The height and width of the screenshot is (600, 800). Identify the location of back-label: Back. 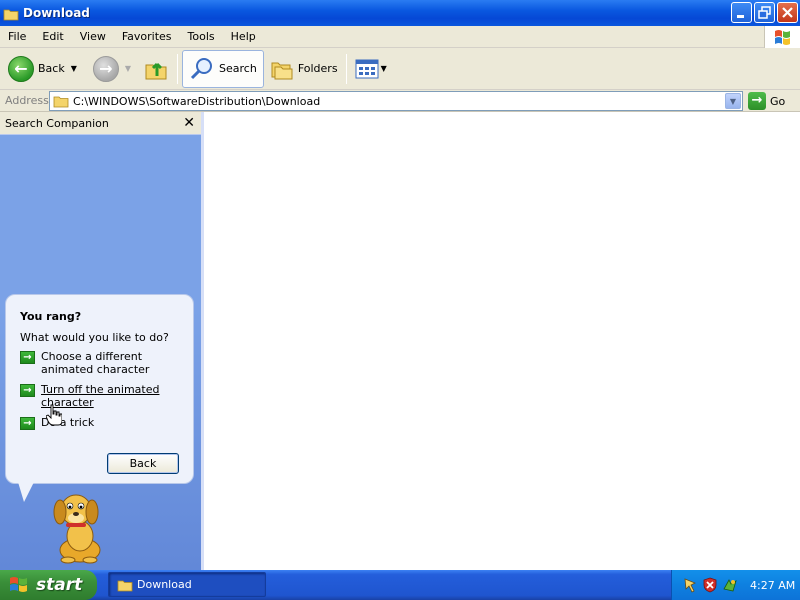
(51, 68).